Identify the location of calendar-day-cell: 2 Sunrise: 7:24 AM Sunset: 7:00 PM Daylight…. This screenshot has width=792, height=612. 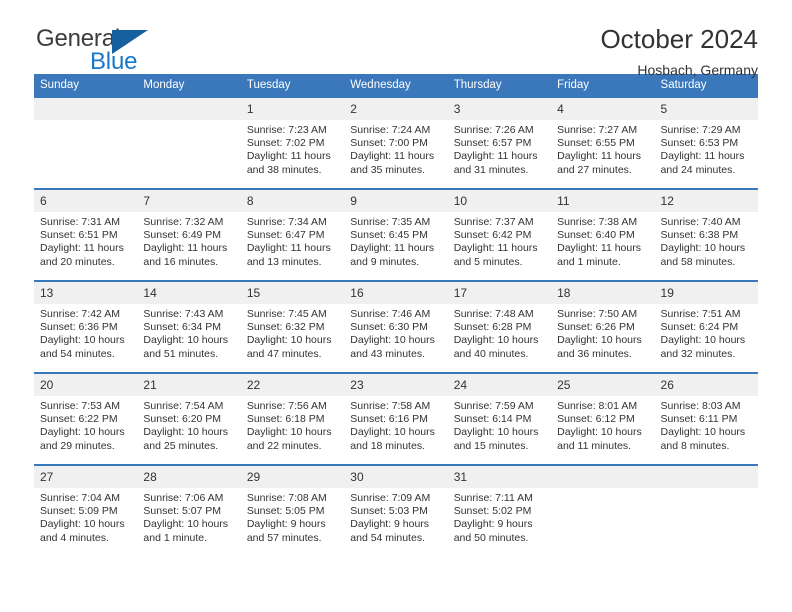
(396, 144).